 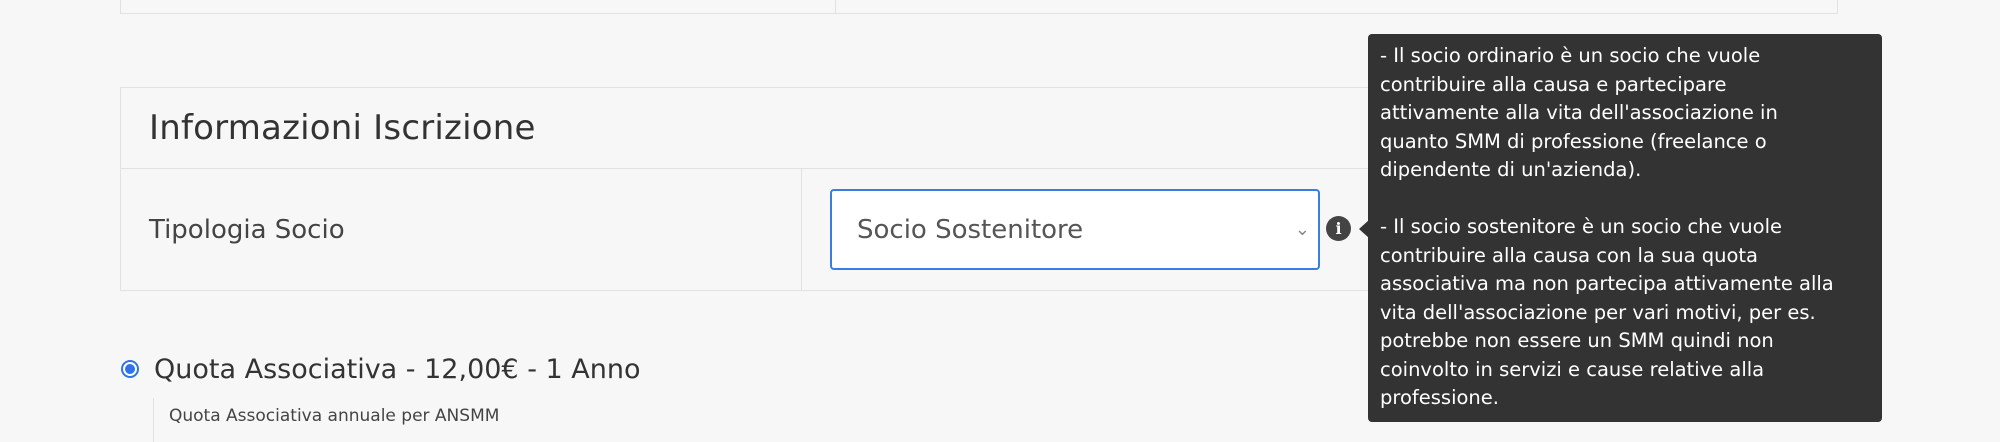 What do you see at coordinates (970, 229) in the screenshot?
I see `member-type-select-value: Socio Sostenitore` at bounding box center [970, 229].